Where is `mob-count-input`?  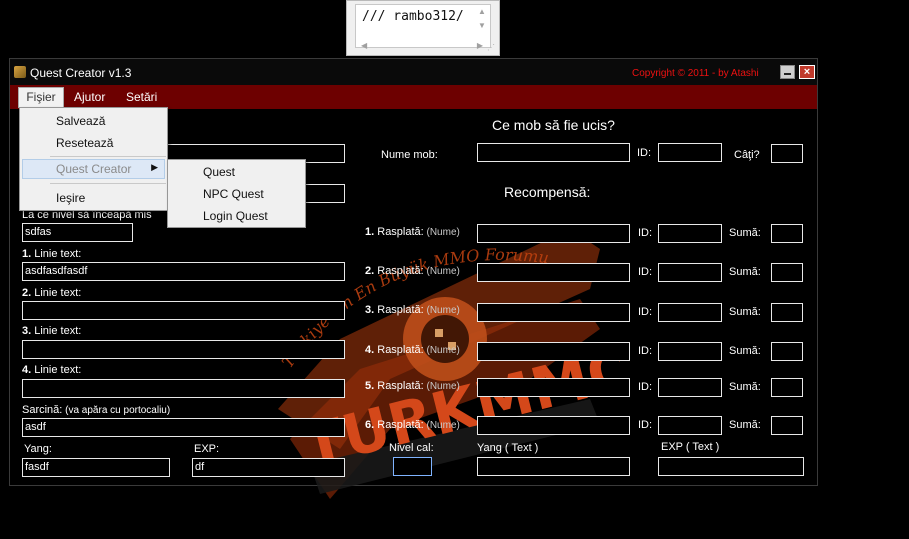 mob-count-input is located at coordinates (787, 153).